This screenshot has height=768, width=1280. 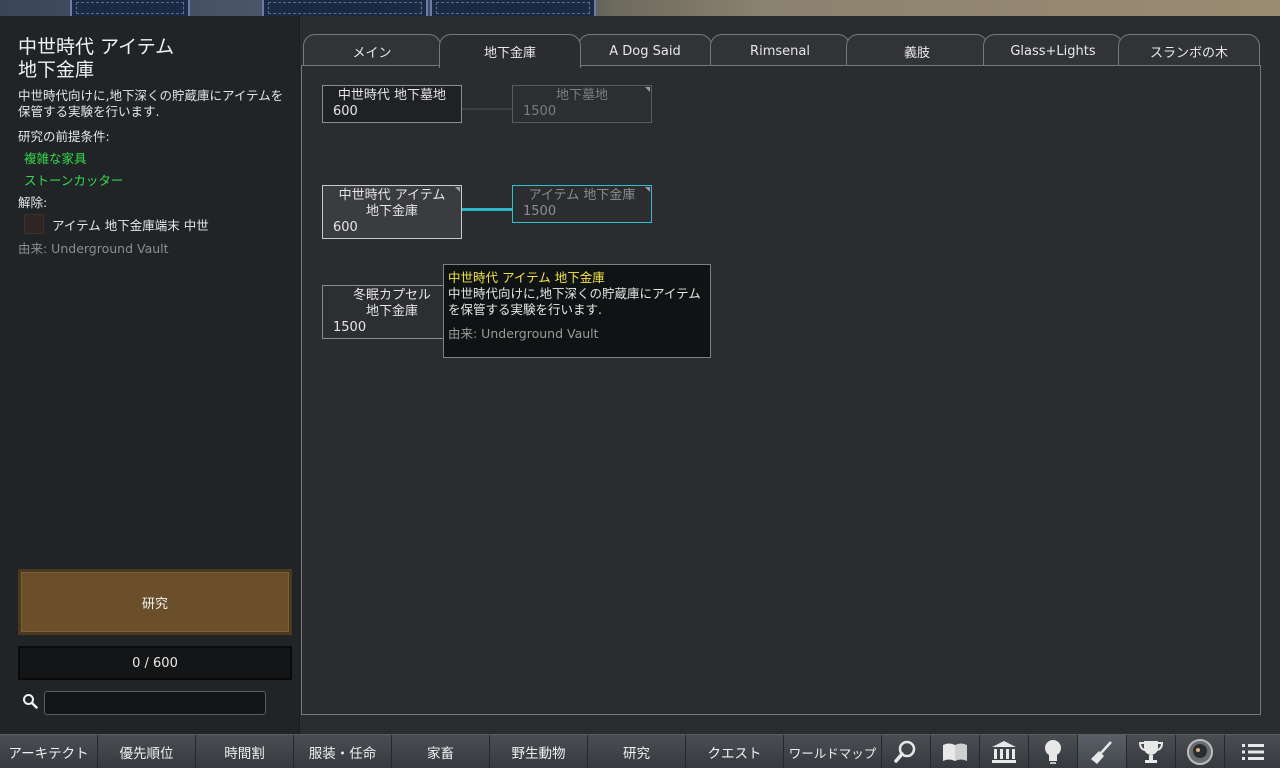 I want to click on research-tab-button: 研究, so click(x=637, y=751).